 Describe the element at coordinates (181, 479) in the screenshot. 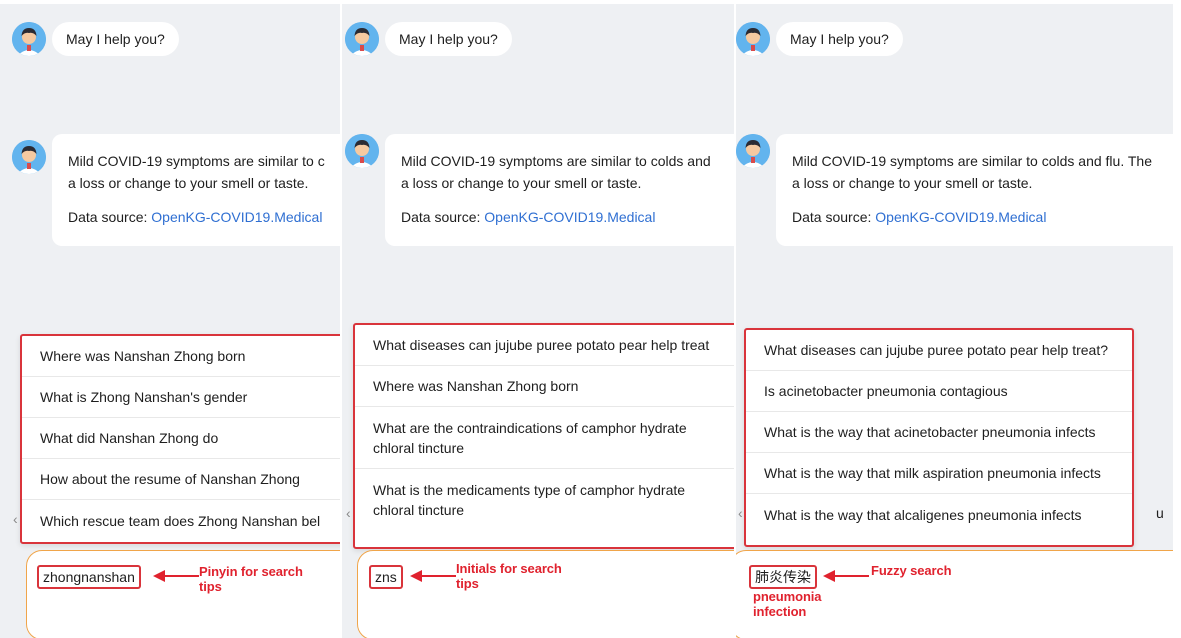

I see `suggestion-item: How about the resume of Nanshan Zhong` at that location.